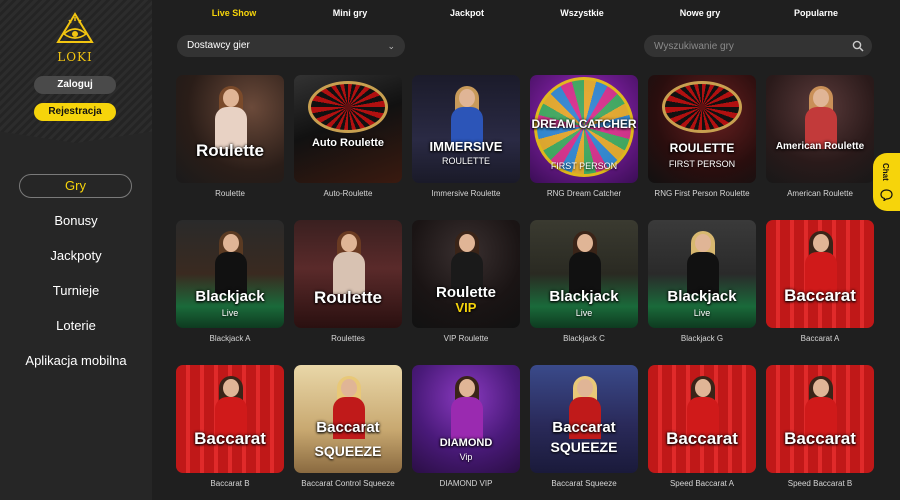 This screenshot has width=900, height=500. I want to click on search-input, so click(744, 46).